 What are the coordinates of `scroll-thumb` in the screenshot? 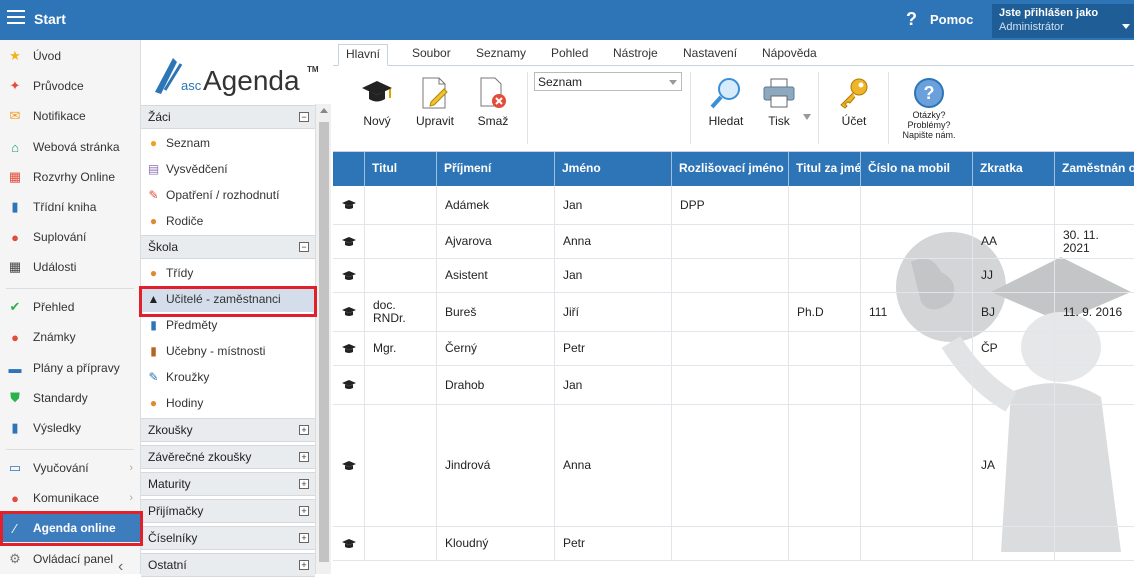 It's located at (324, 342).